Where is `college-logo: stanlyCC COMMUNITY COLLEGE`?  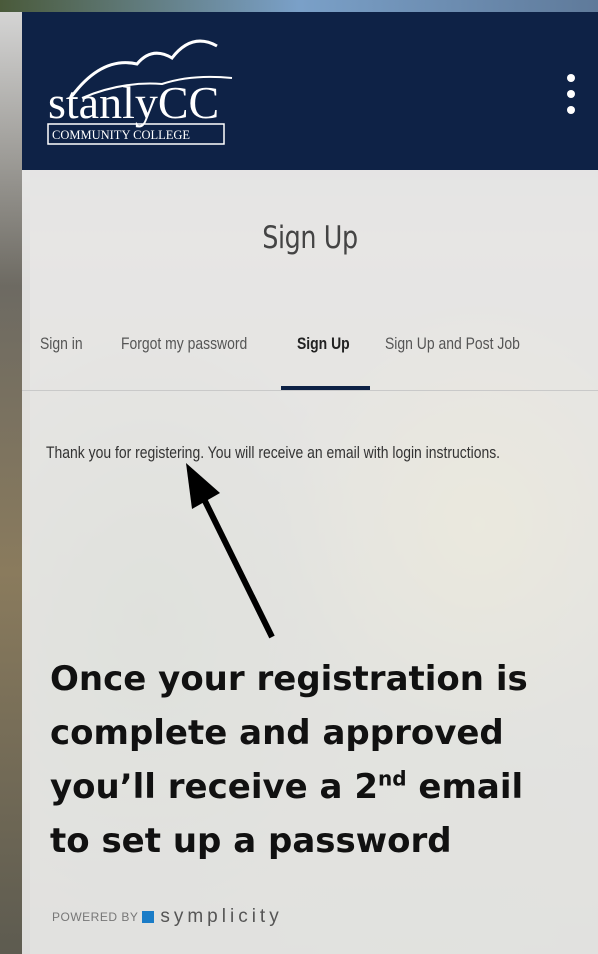
college-logo: stanlyCC COMMUNITY COLLEGE is located at coordinates (147, 87).